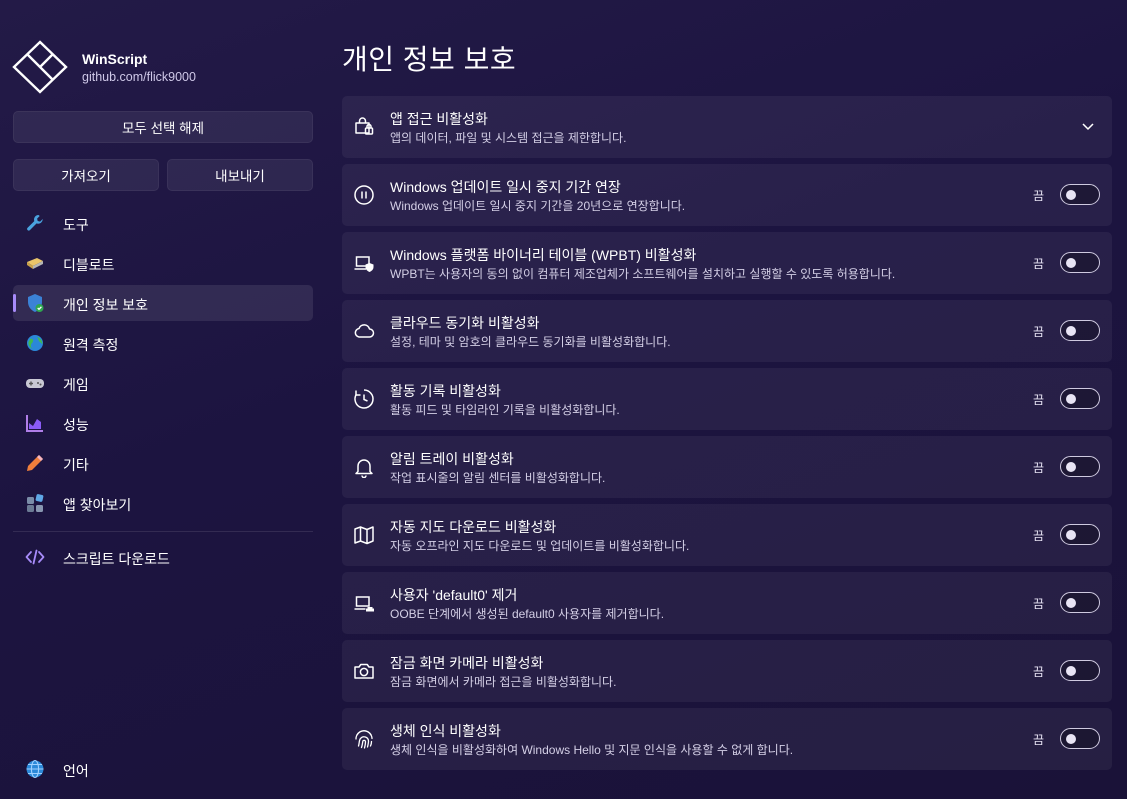 The height and width of the screenshot is (799, 1127). What do you see at coordinates (35, 557) in the screenshot?
I see `code-icon` at bounding box center [35, 557].